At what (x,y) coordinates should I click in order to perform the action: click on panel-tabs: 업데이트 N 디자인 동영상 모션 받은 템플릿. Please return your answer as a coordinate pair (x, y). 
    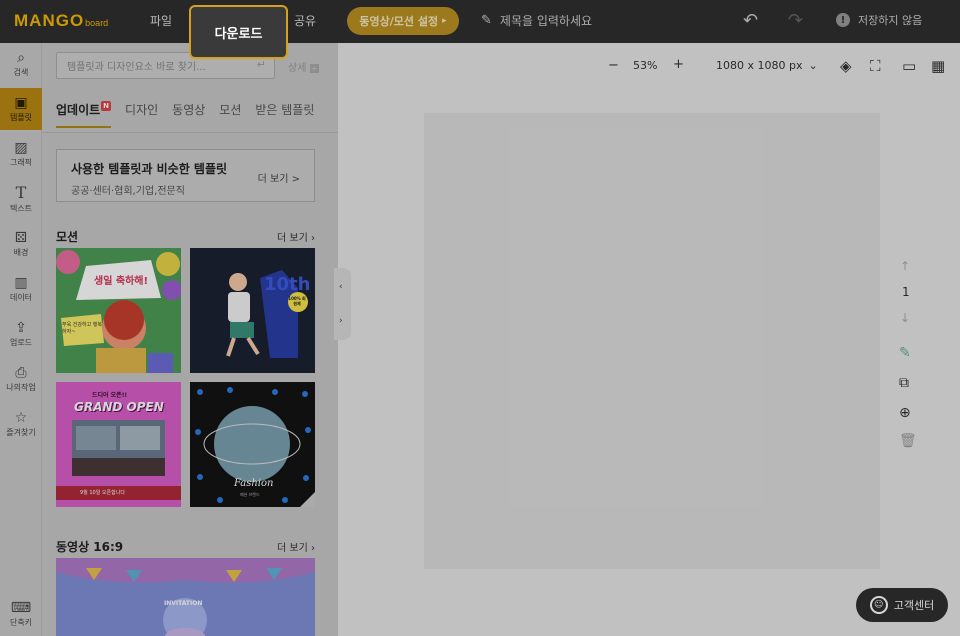
    Looking at the image, I should click on (185, 114).